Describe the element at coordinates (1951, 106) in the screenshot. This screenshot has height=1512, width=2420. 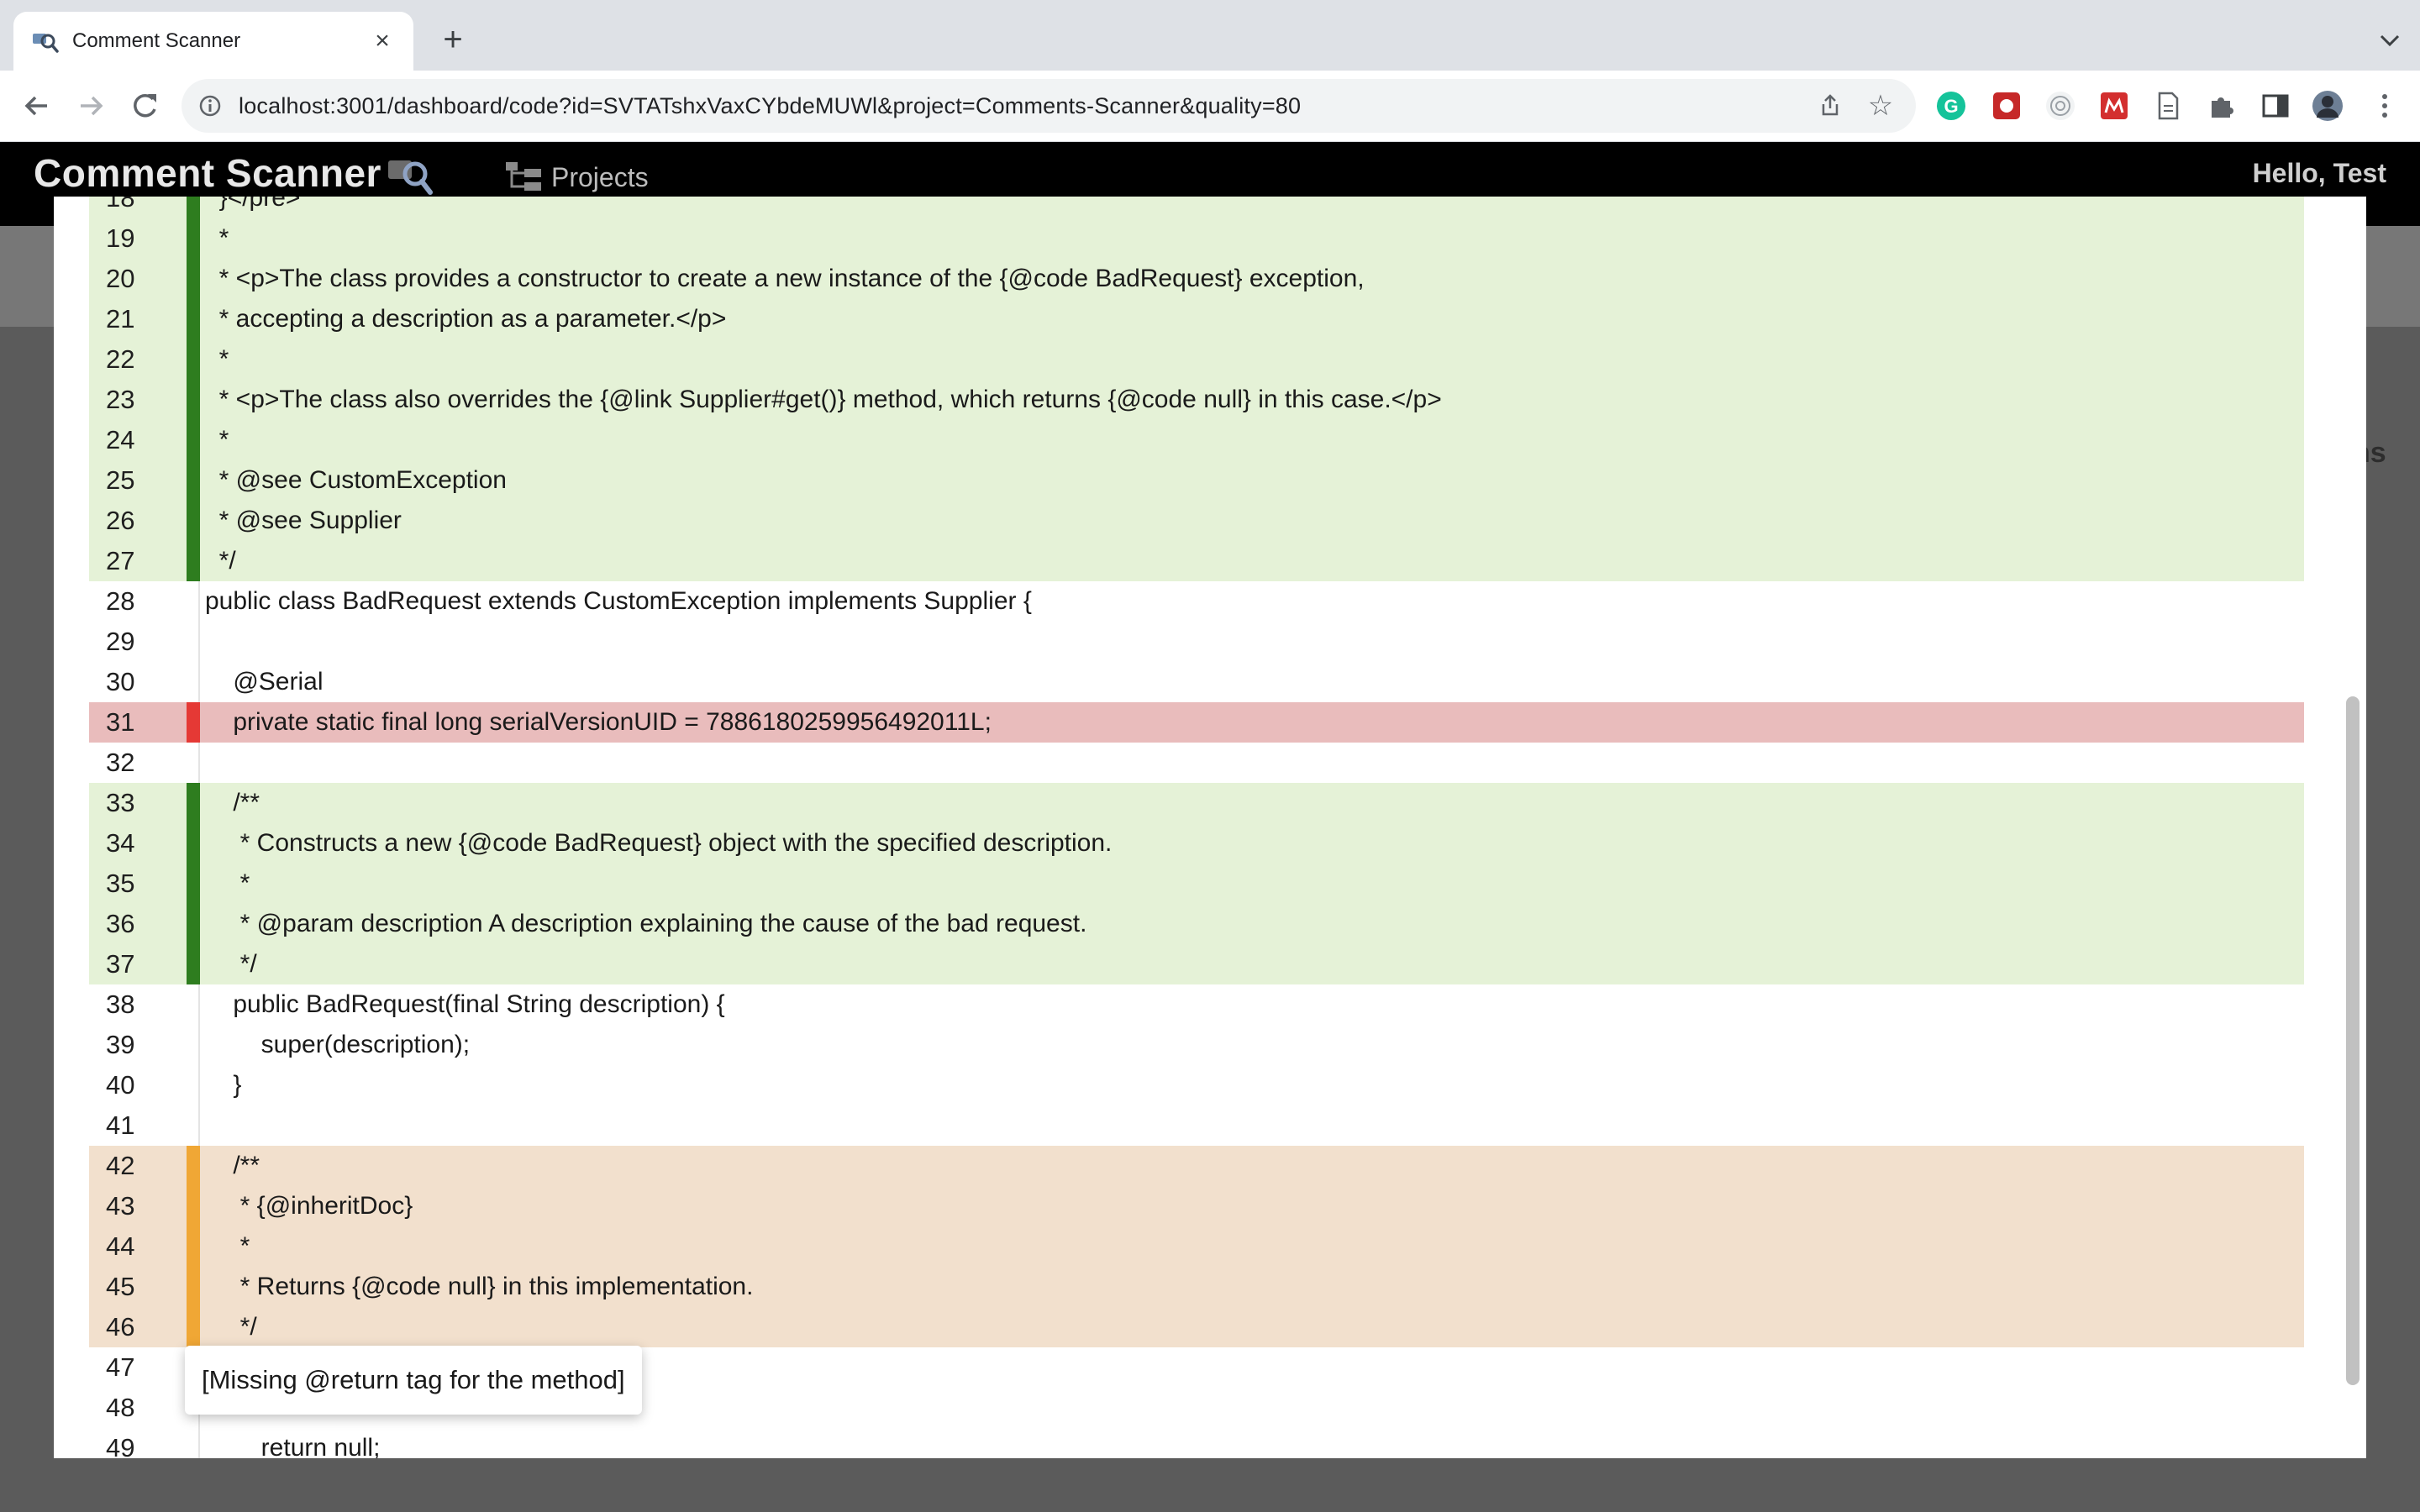
I see `grammarly-extension-icon: G` at that location.